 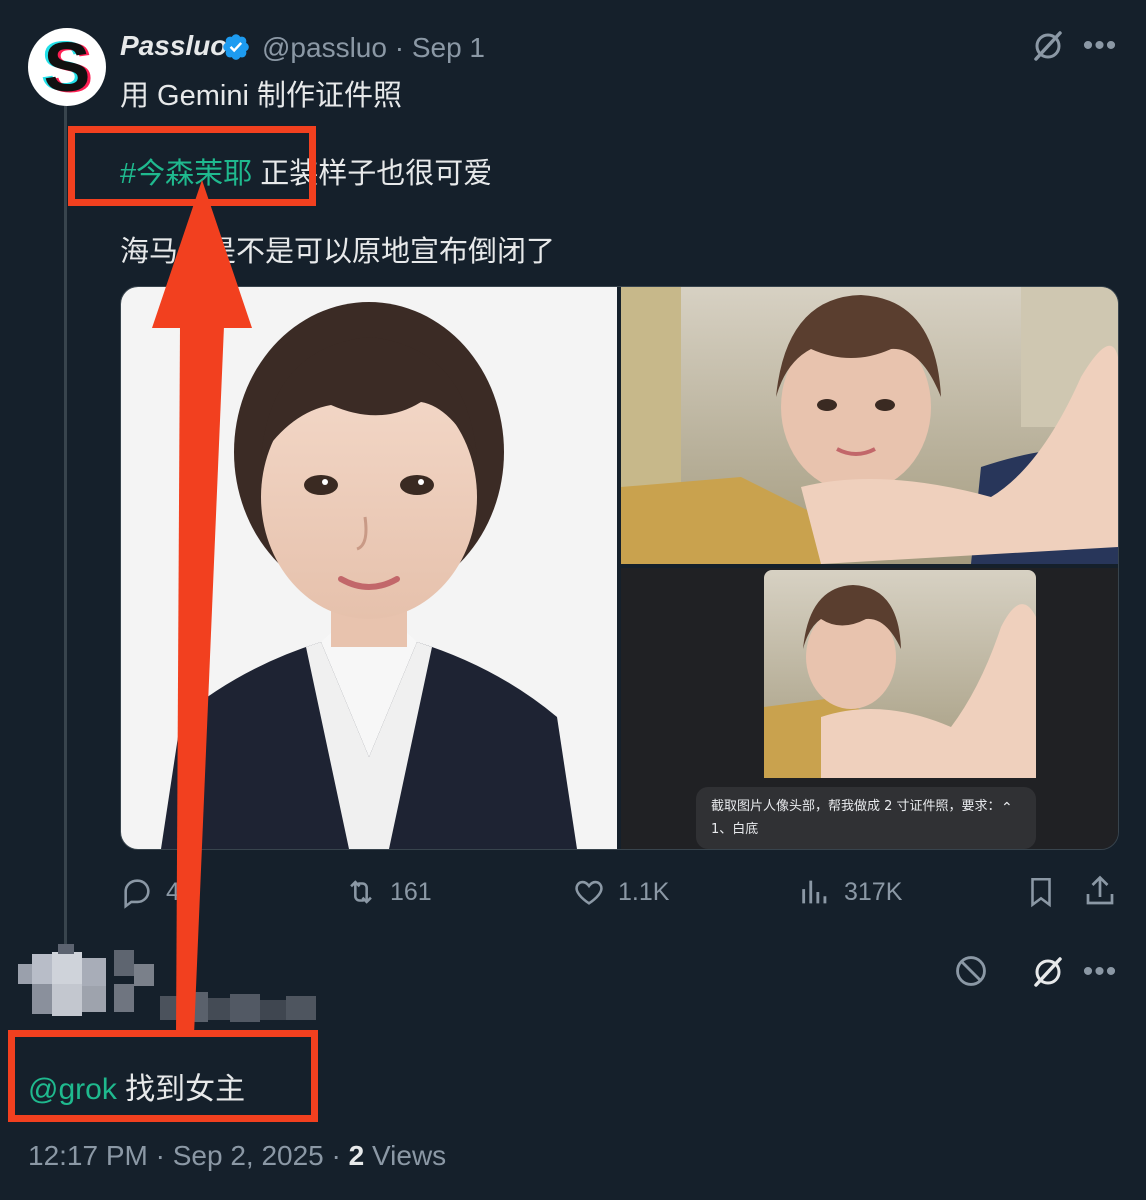 What do you see at coordinates (361, 892) in the screenshot?
I see `retweet-icon` at bounding box center [361, 892].